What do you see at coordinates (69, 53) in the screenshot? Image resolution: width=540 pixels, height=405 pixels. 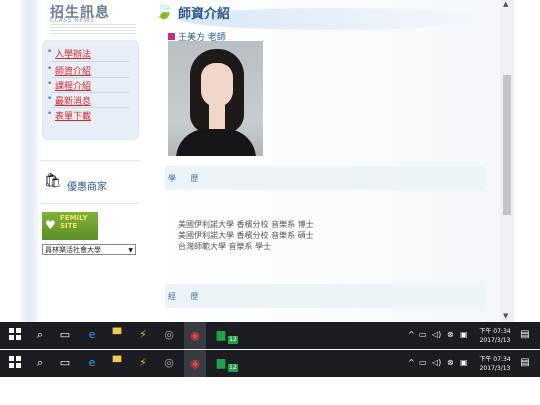 I see `menu-item-admission: 入學辦法` at bounding box center [69, 53].